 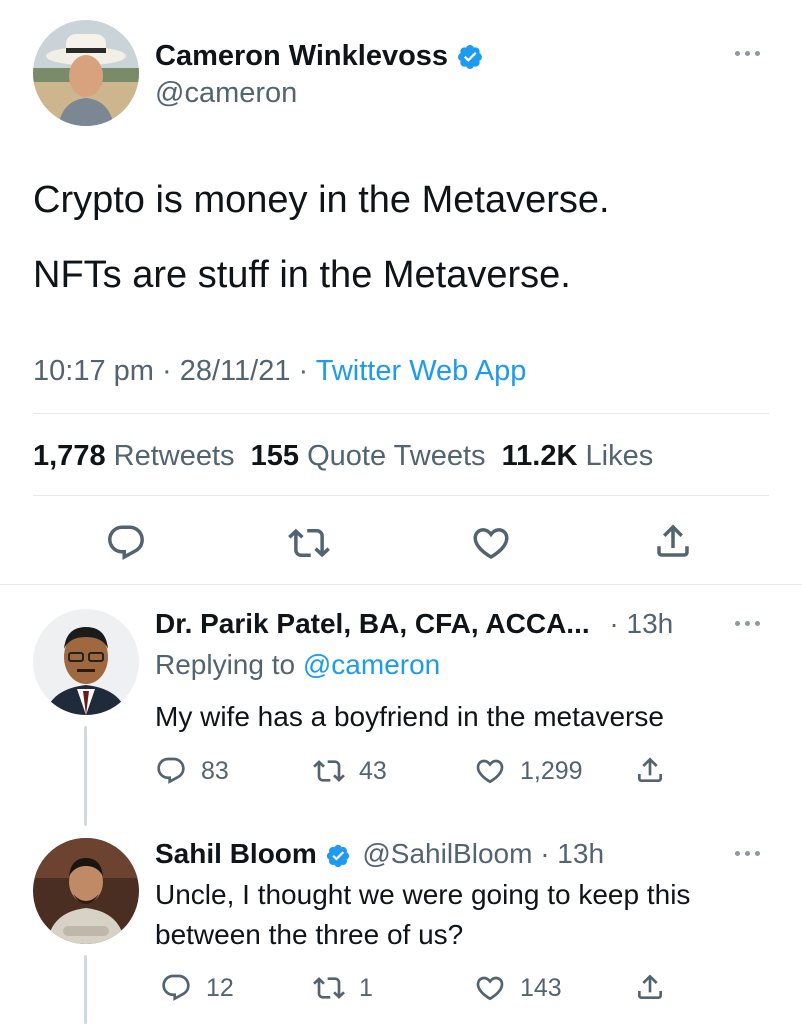 What do you see at coordinates (197, 988) in the screenshot?
I see `reply2-reply-button: 12` at bounding box center [197, 988].